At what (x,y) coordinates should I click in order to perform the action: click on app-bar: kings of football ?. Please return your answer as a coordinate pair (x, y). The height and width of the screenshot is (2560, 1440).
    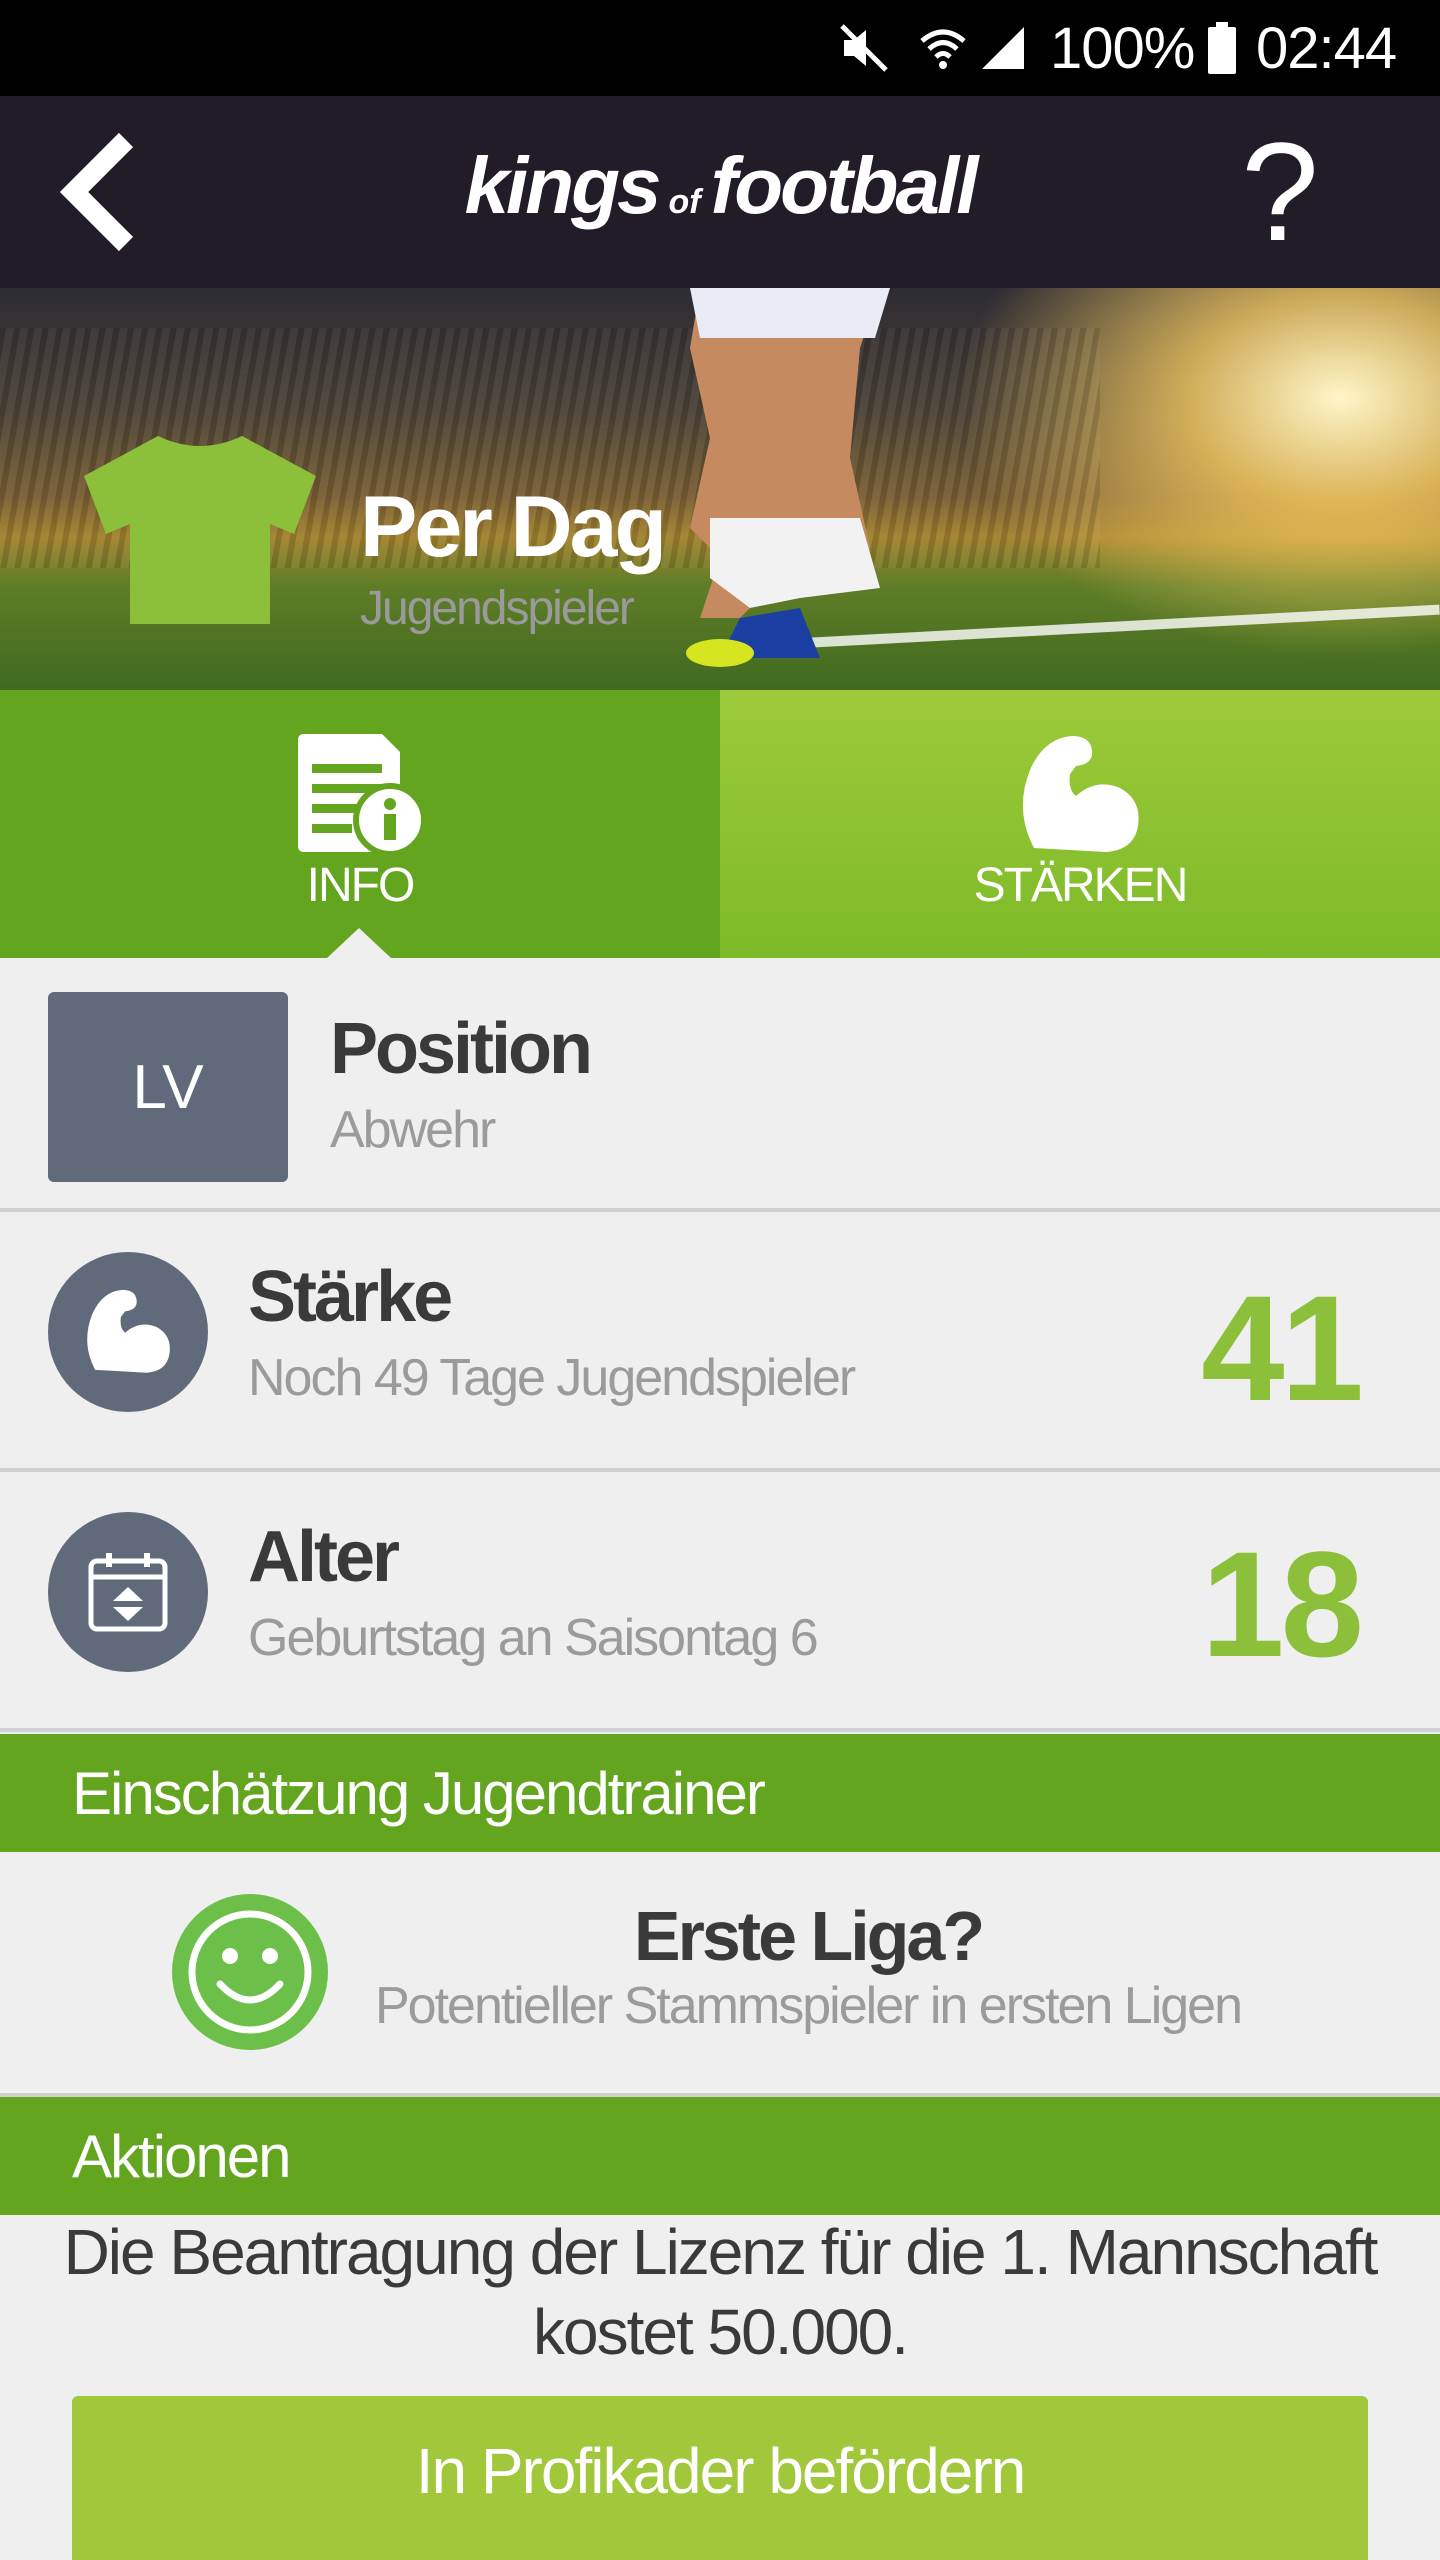
    Looking at the image, I should click on (720, 192).